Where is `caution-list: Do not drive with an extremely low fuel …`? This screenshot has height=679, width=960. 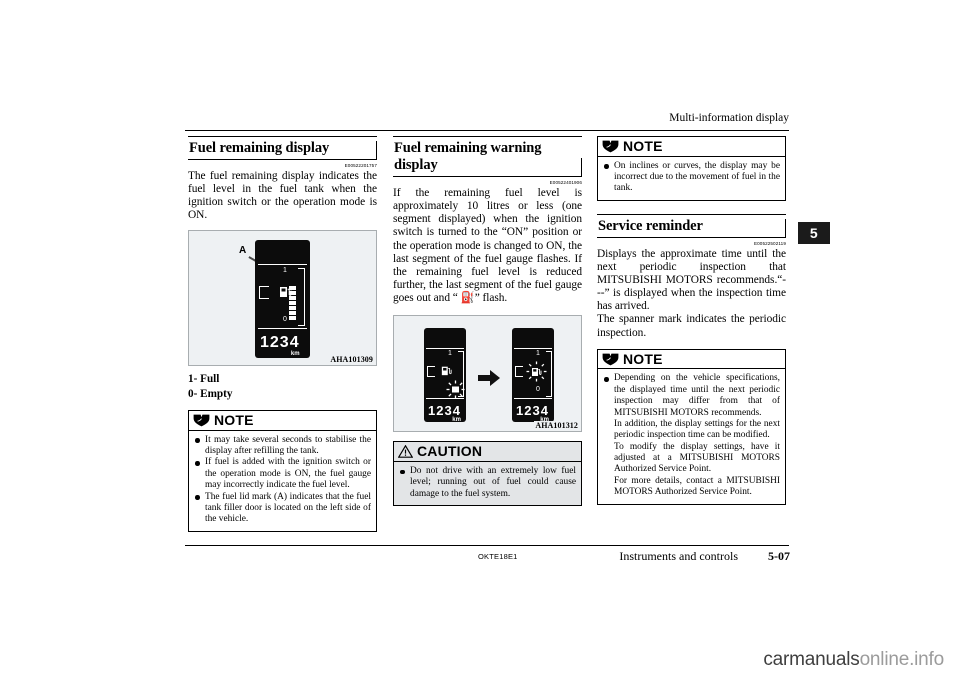 caution-list: Do not drive with an extremely low fuel … is located at coordinates (487, 483).